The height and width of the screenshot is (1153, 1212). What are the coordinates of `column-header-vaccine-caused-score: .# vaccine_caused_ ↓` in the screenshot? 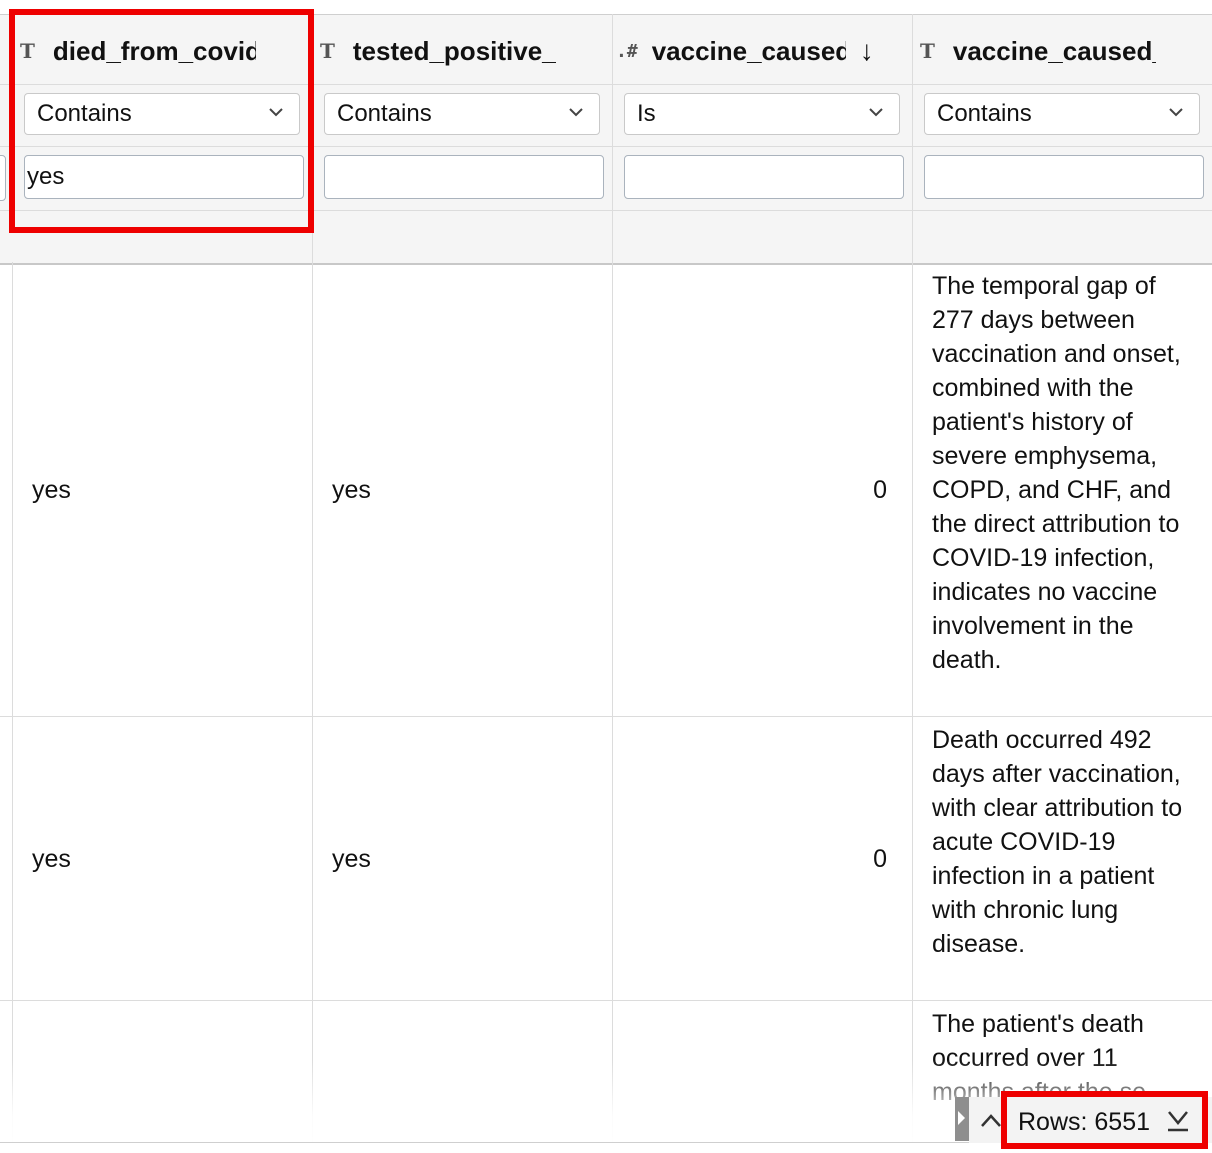 It's located at (756, 51).